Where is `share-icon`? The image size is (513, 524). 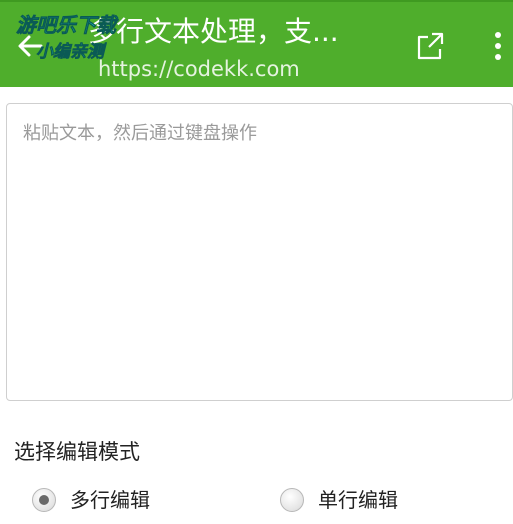 share-icon is located at coordinates (430, 46).